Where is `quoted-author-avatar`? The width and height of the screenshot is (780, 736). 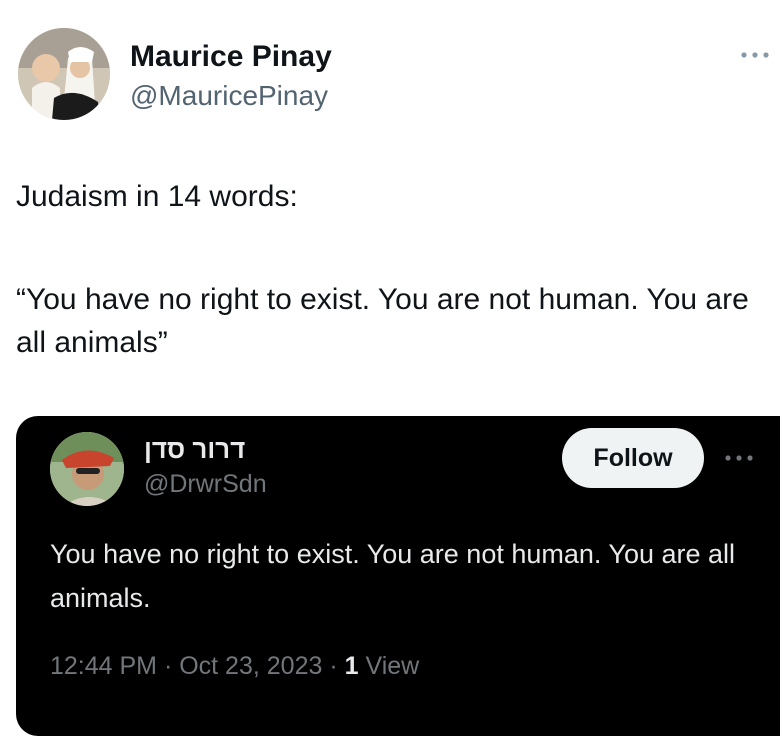
quoted-author-avatar is located at coordinates (87, 469).